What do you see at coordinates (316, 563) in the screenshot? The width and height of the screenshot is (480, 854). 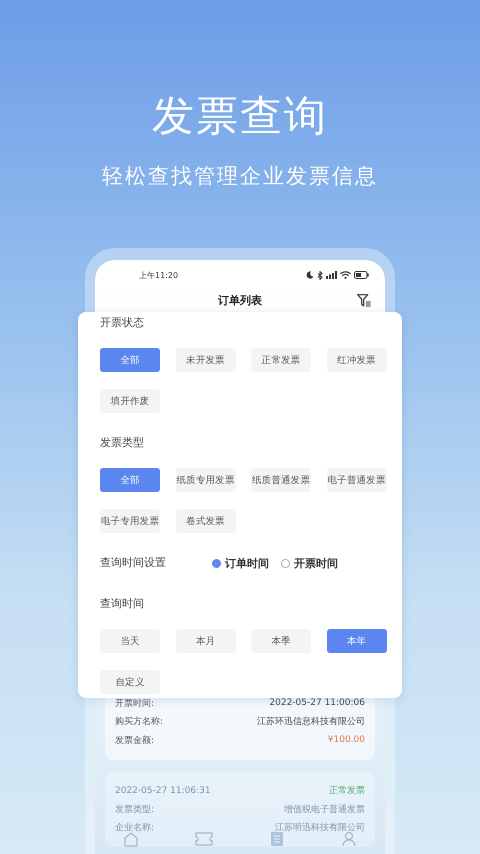 I see `radio-label: 开票时间` at bounding box center [316, 563].